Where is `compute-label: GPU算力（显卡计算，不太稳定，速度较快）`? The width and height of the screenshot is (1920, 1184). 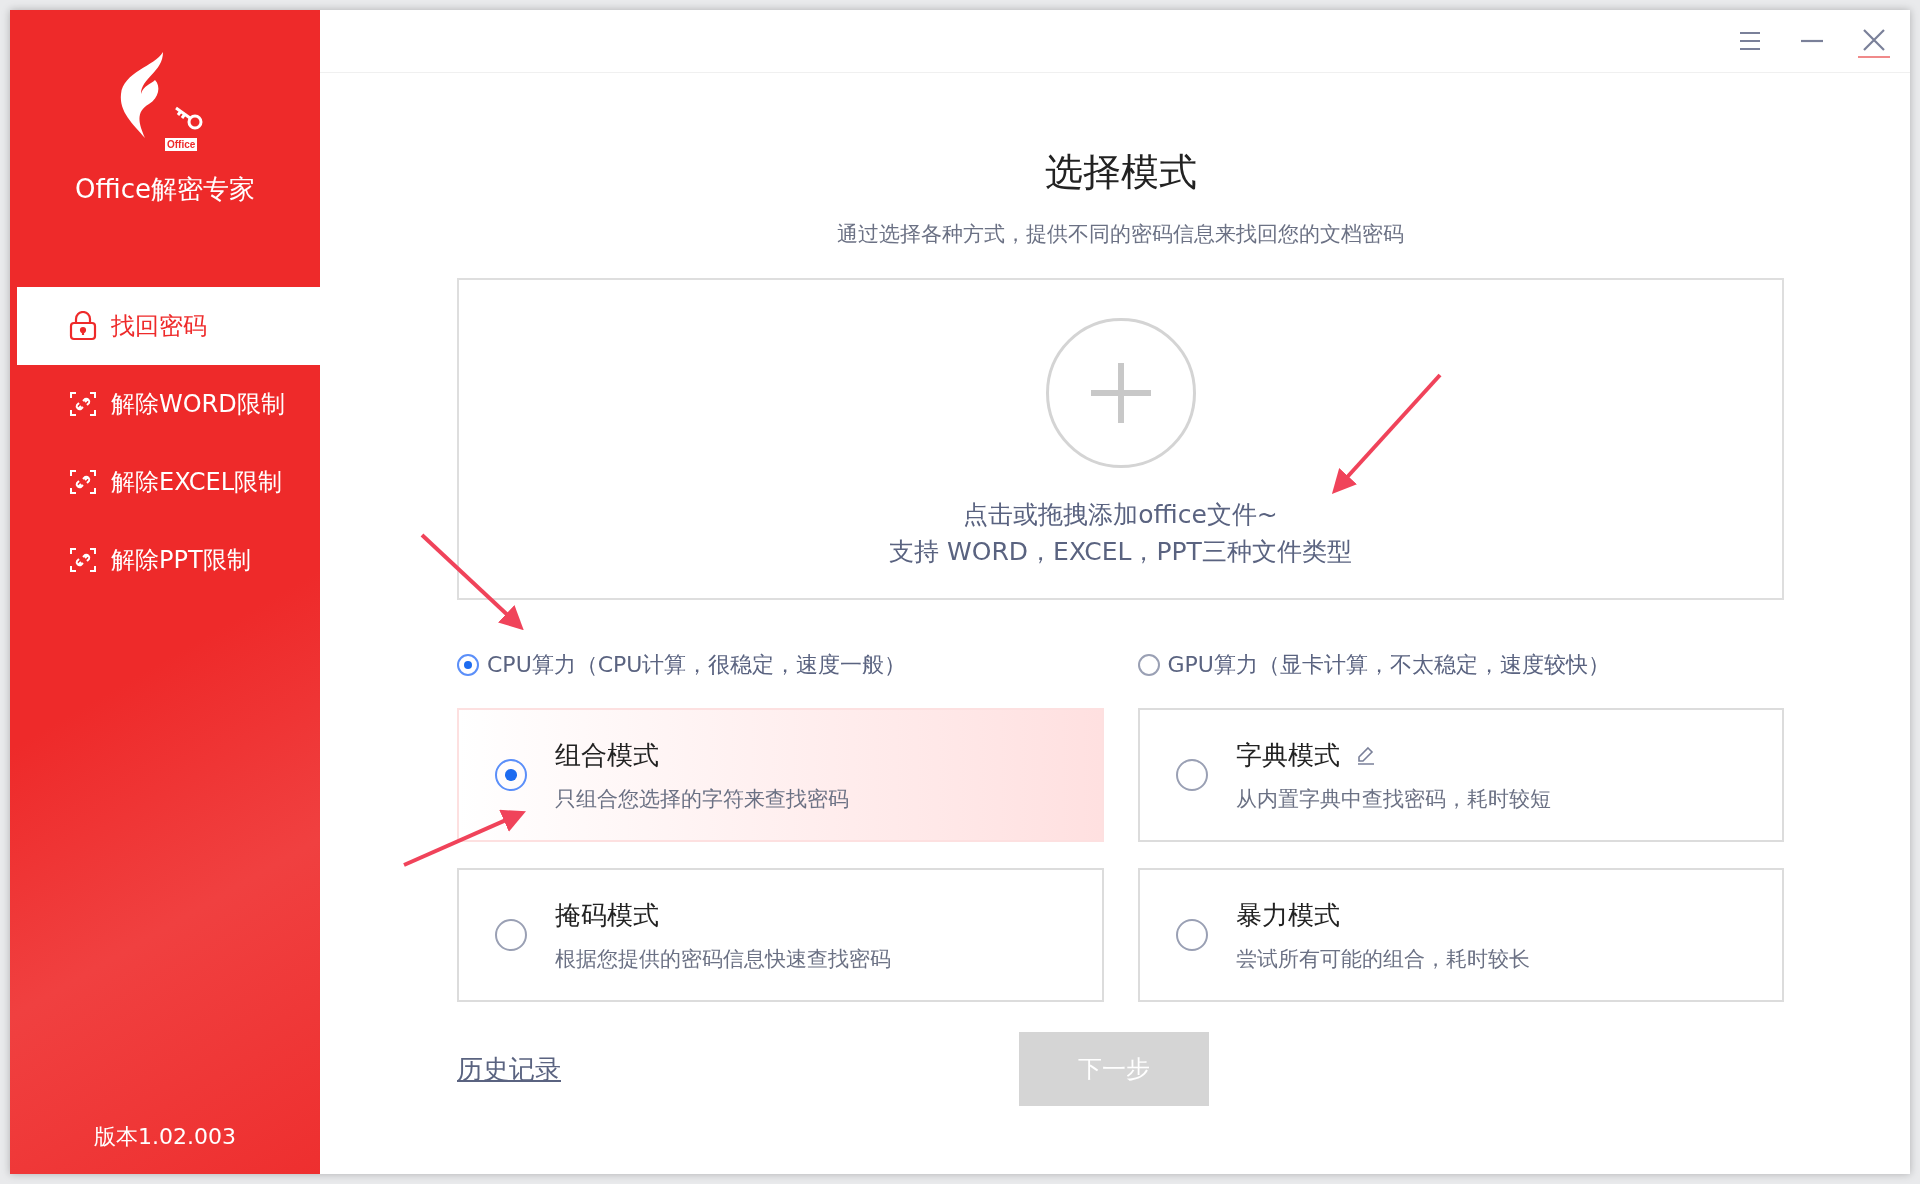
compute-label: GPU算力（显卡计算，不太稳定，速度较快） is located at coordinates (1388, 665).